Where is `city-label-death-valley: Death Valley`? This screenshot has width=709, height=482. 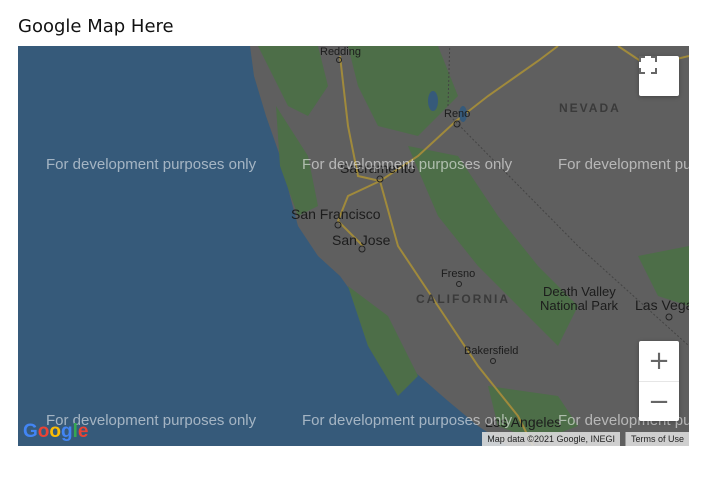 city-label-death-valley: Death Valley is located at coordinates (579, 291).